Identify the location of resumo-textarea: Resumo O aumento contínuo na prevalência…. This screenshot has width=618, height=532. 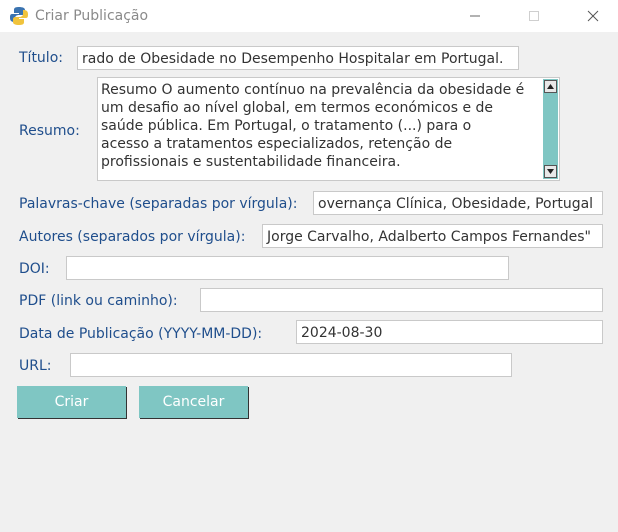
(328, 129).